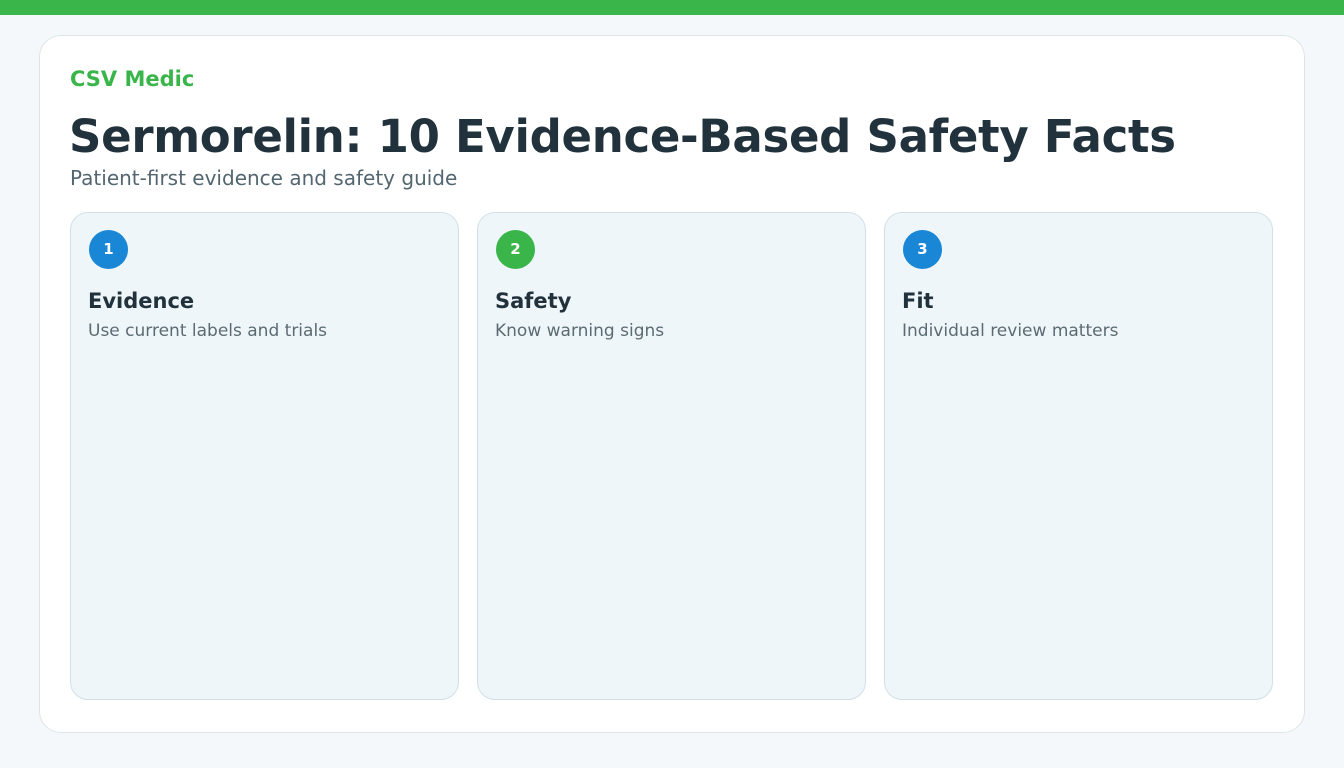 The image size is (1344, 768). Describe the element at coordinates (264, 178) in the screenshot. I see `page-subtitle: Patient-first evidence and safety guide` at that location.